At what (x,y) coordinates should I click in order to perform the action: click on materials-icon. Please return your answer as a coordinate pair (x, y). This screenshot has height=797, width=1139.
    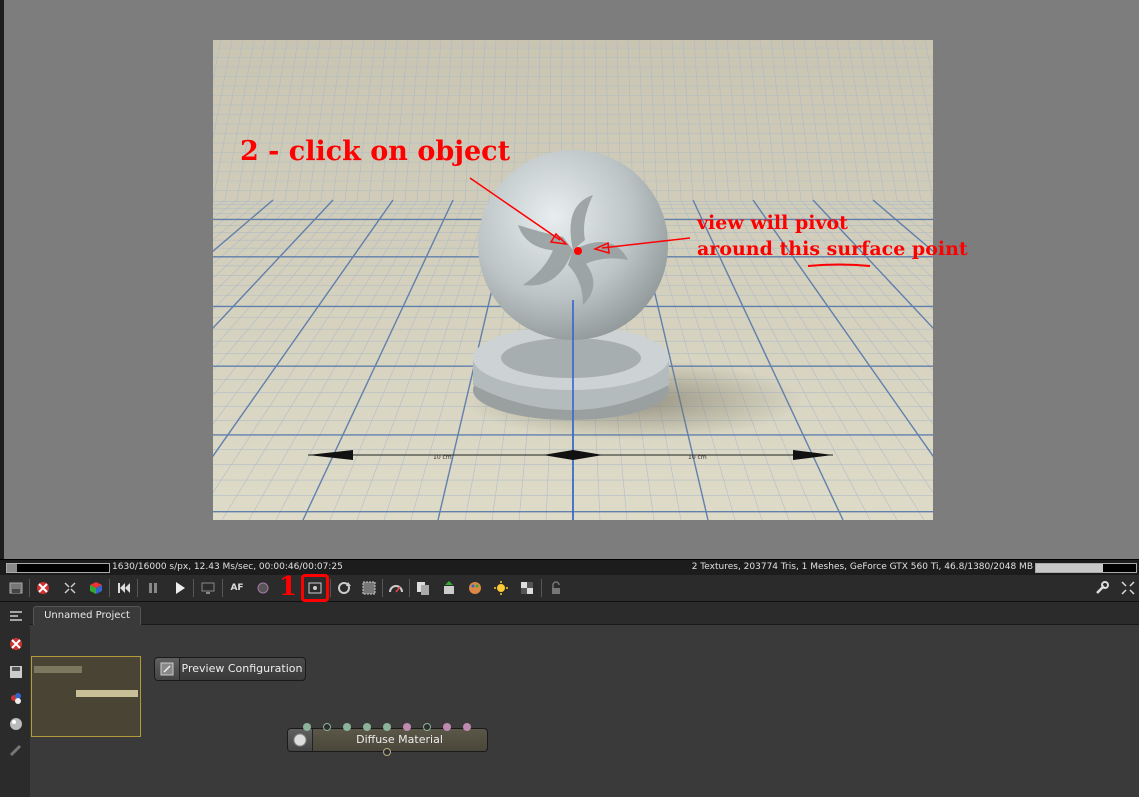
    Looking at the image, I should click on (16, 698).